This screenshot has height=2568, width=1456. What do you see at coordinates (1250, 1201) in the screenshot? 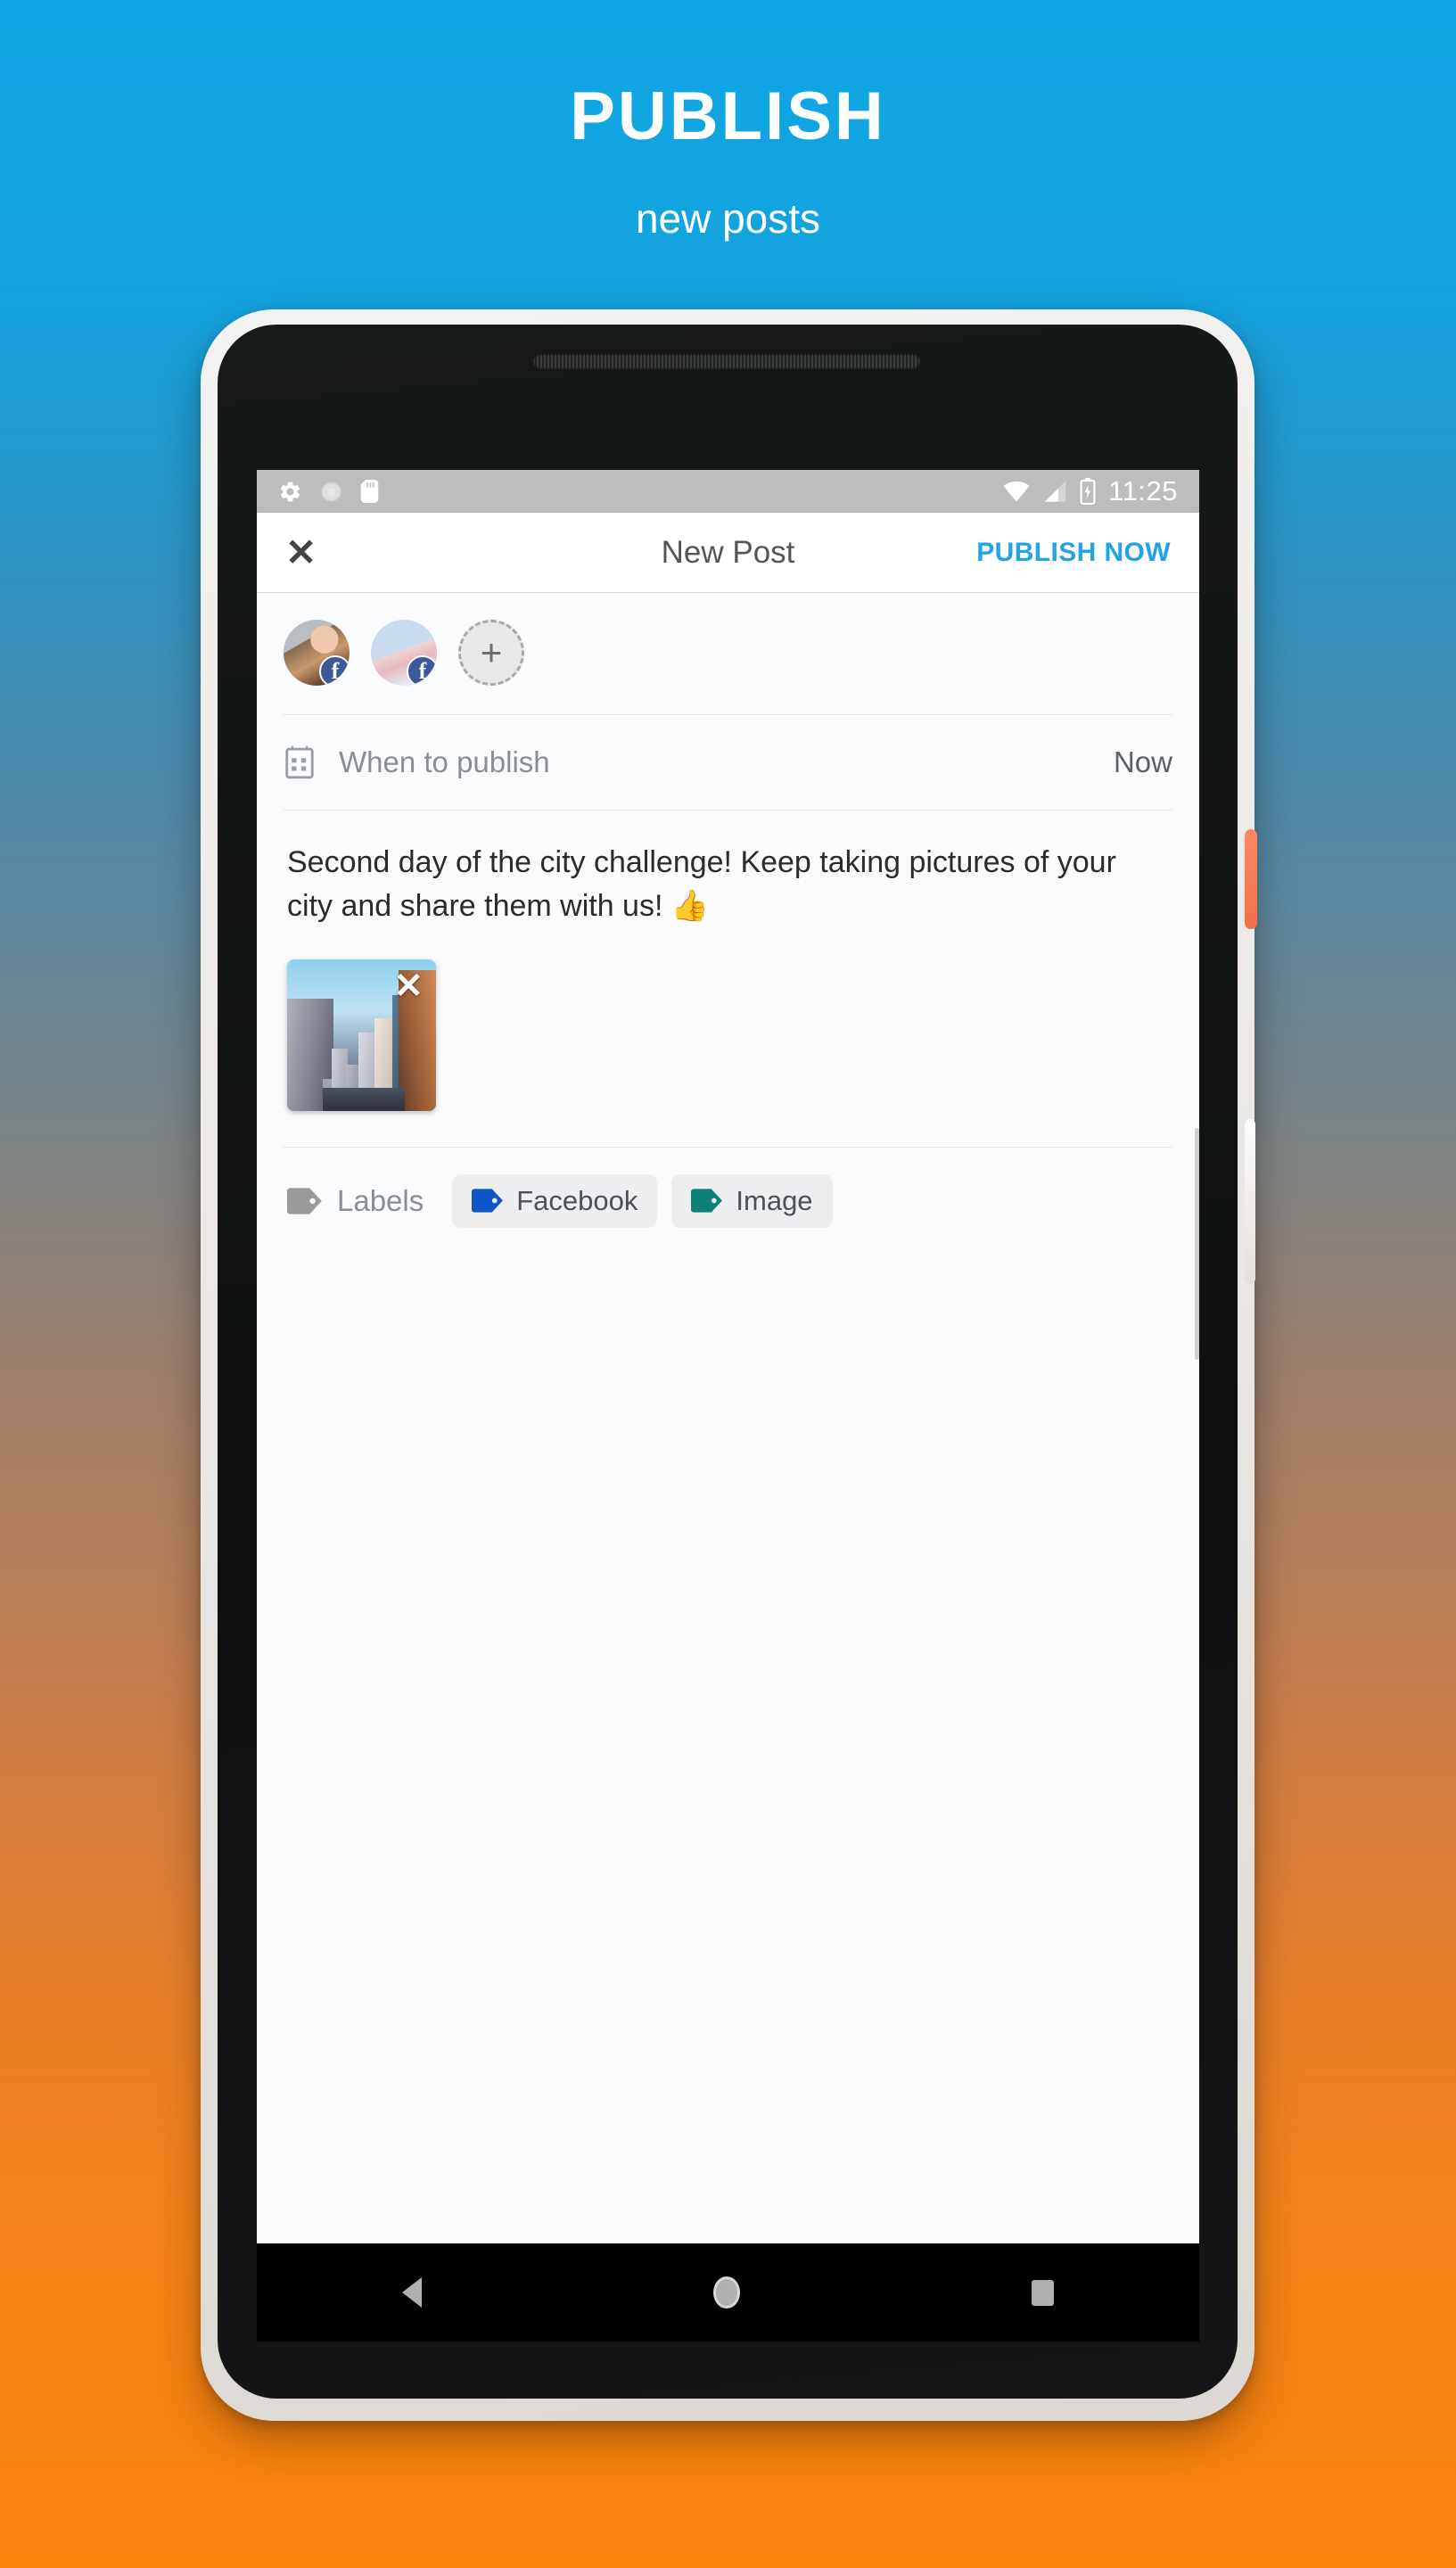
I see `volume-button` at bounding box center [1250, 1201].